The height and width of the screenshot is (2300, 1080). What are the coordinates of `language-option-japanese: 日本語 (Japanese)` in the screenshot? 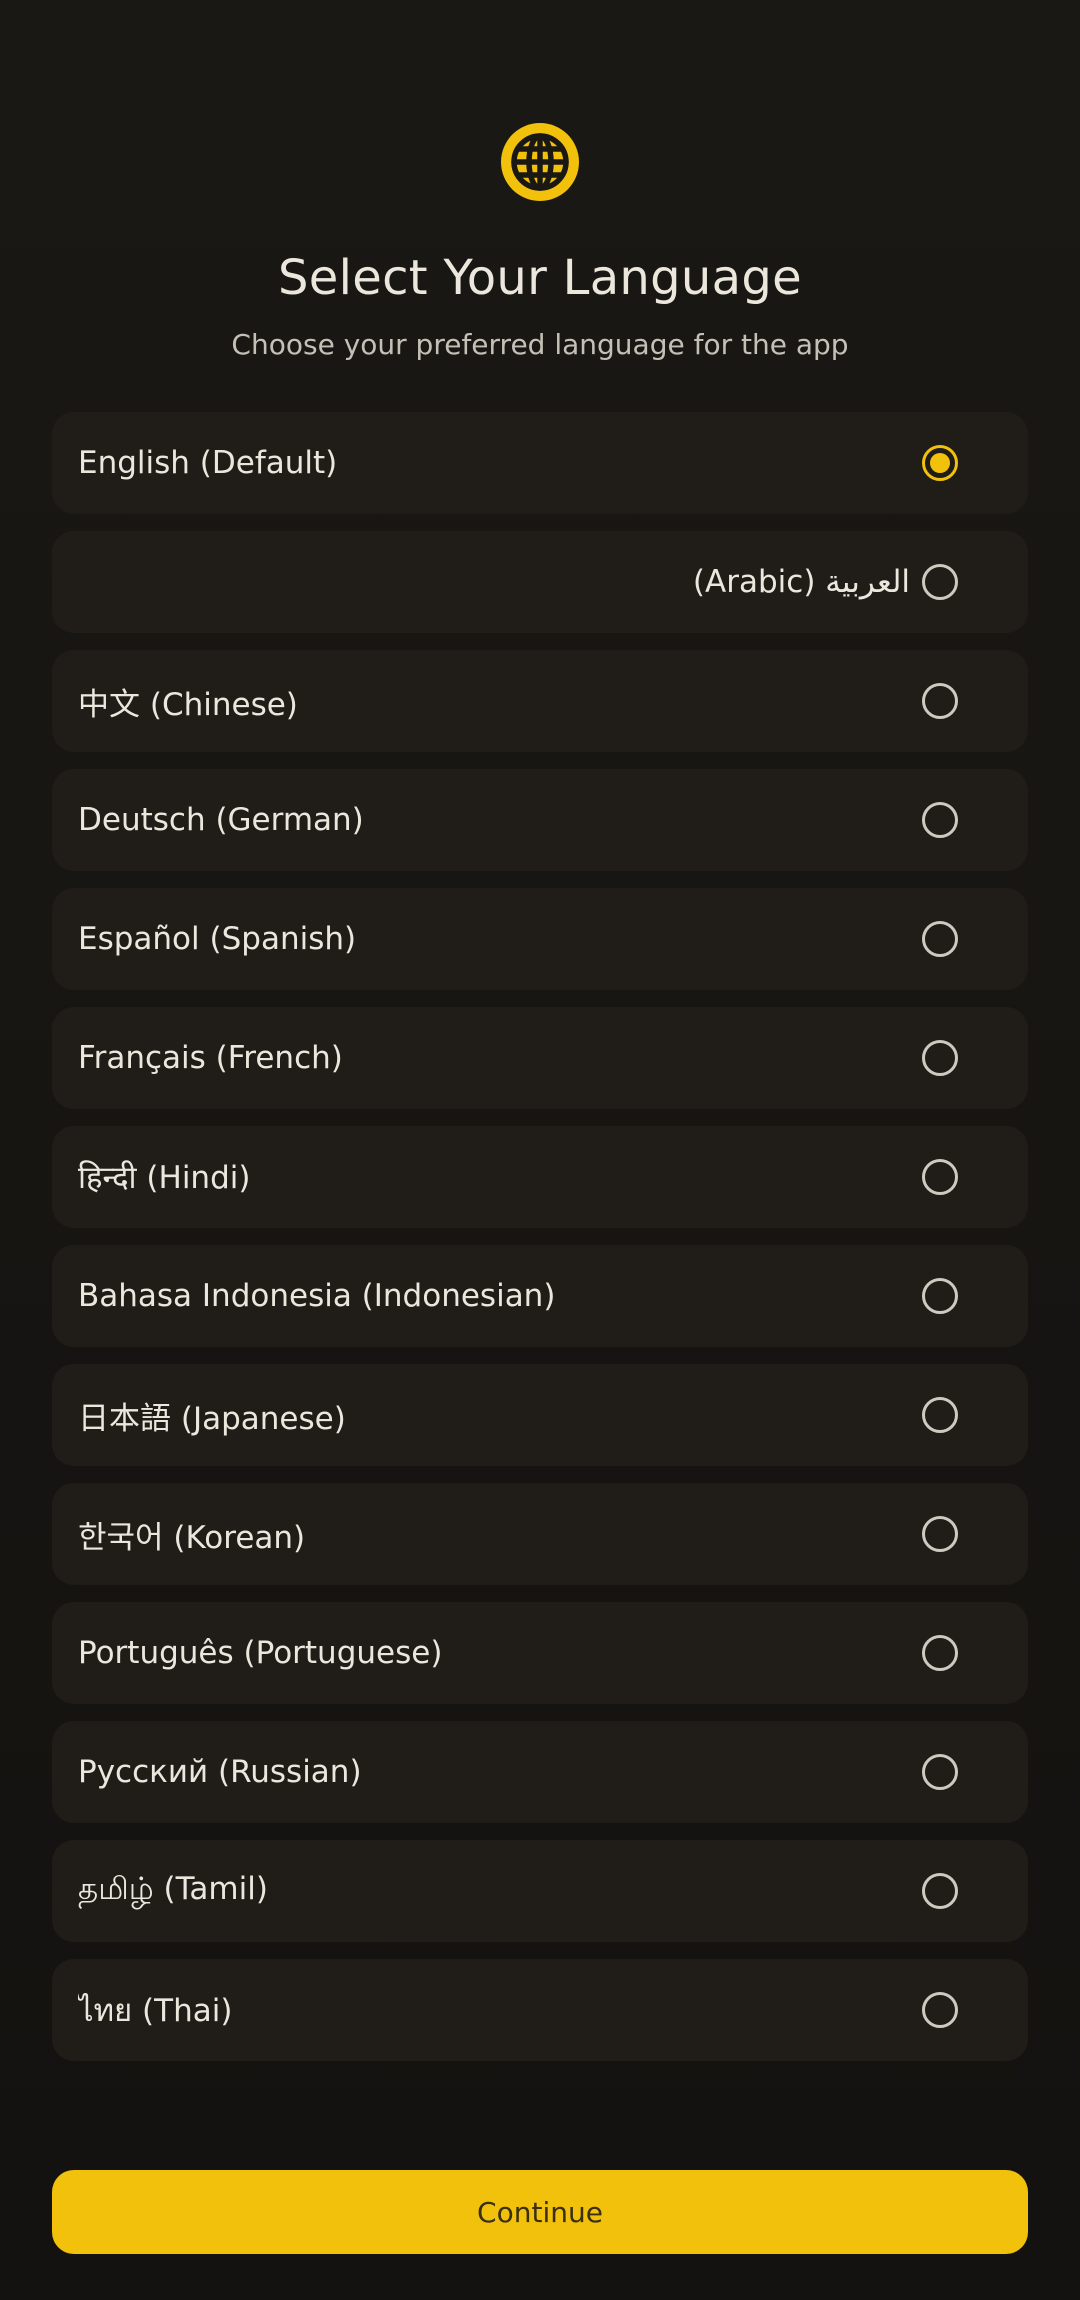 It's located at (540, 1415).